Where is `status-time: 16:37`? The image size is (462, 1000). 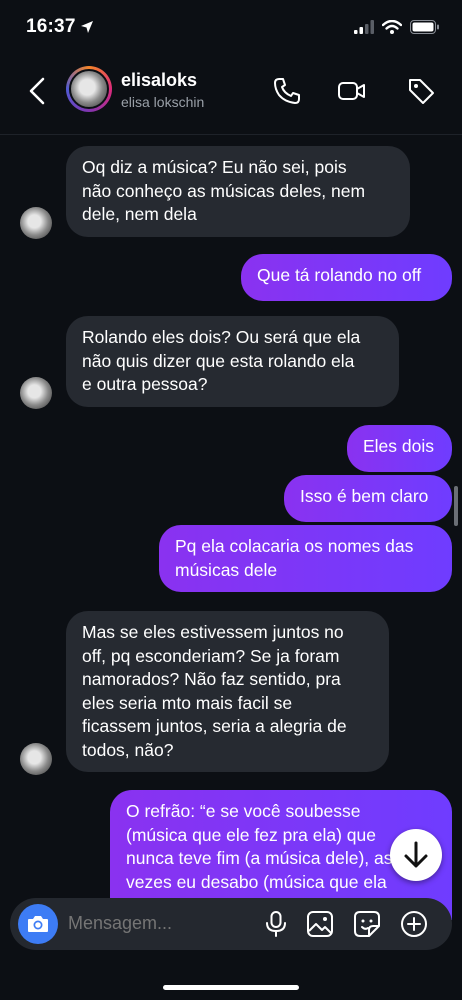 status-time: 16:37 is located at coordinates (51, 26).